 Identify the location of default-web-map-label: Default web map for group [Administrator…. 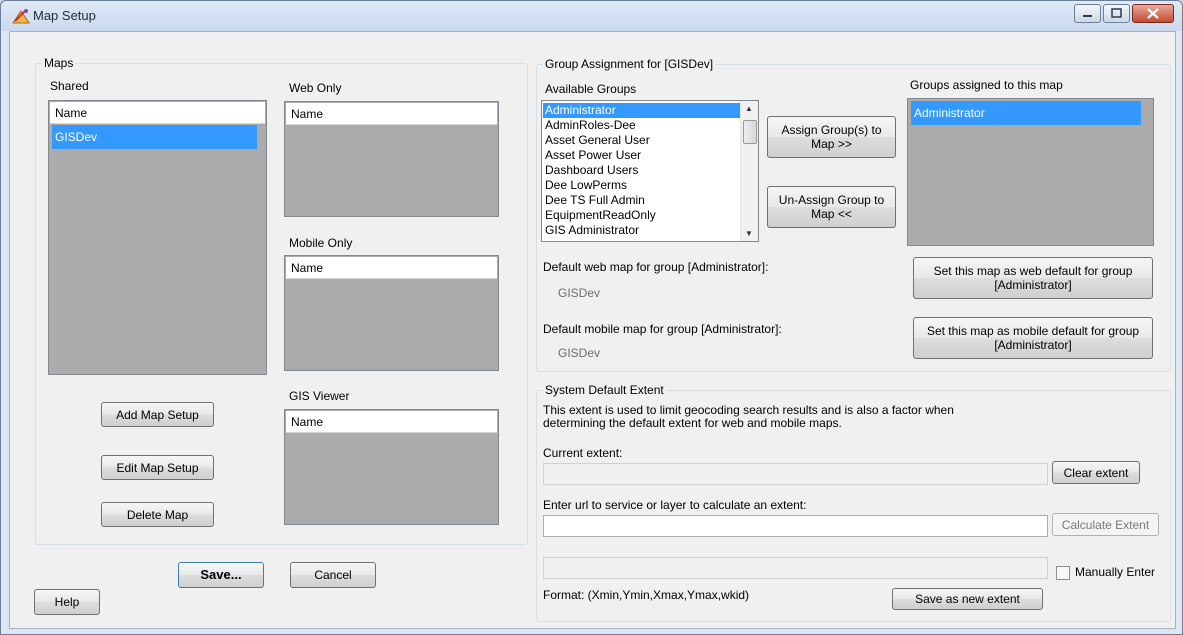
(656, 267).